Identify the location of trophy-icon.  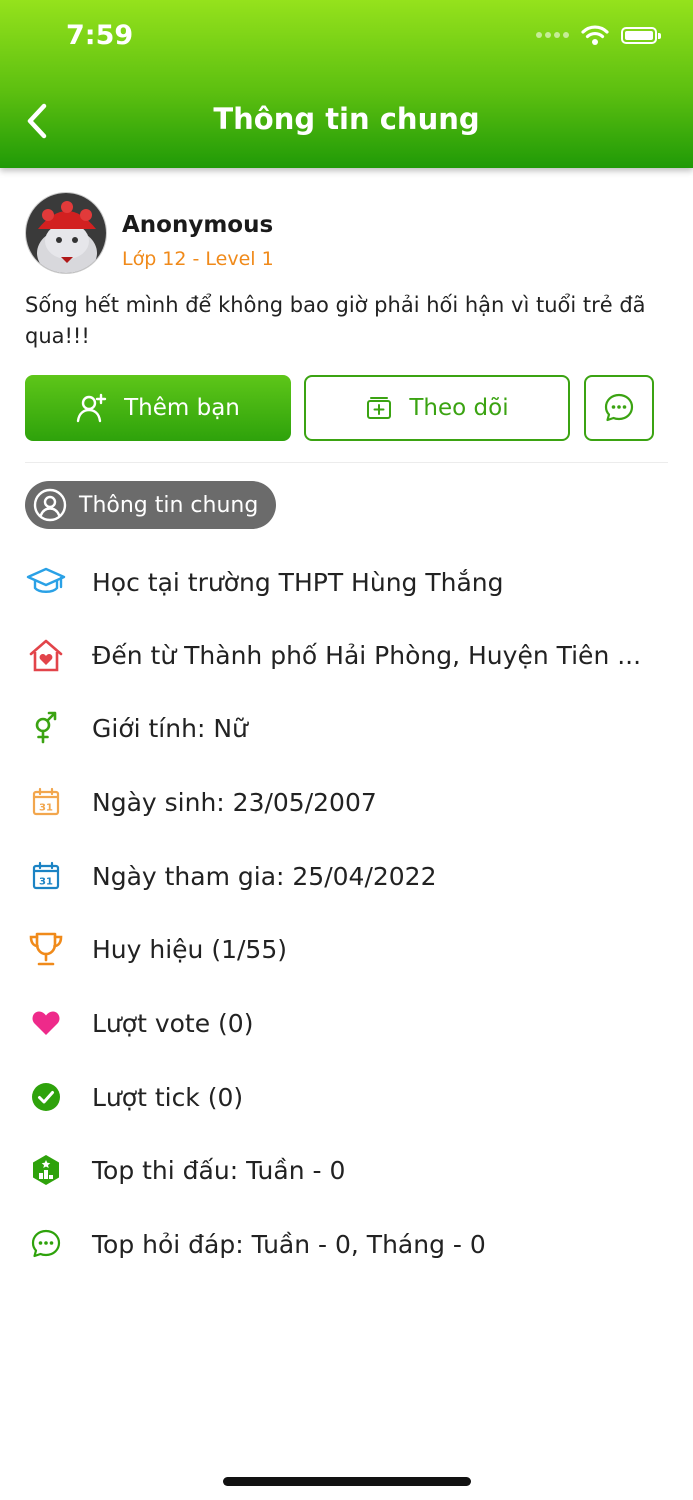
(46, 949).